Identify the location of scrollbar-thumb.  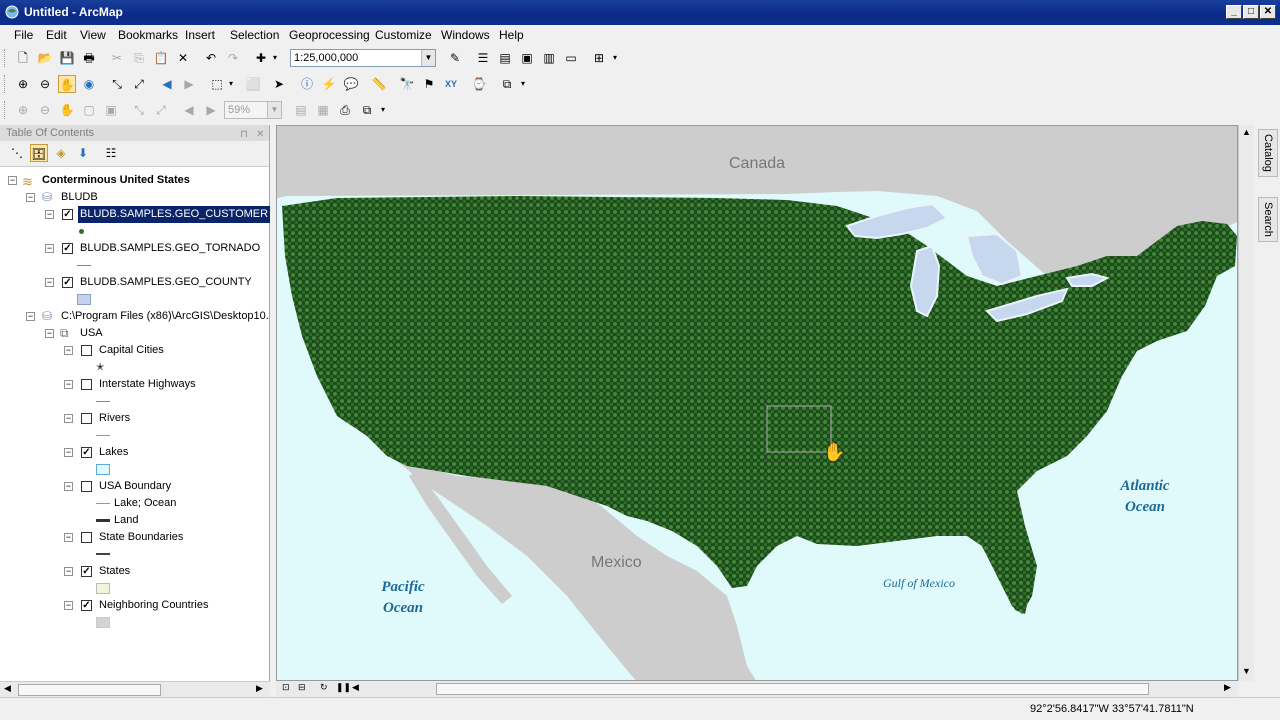
(792, 689).